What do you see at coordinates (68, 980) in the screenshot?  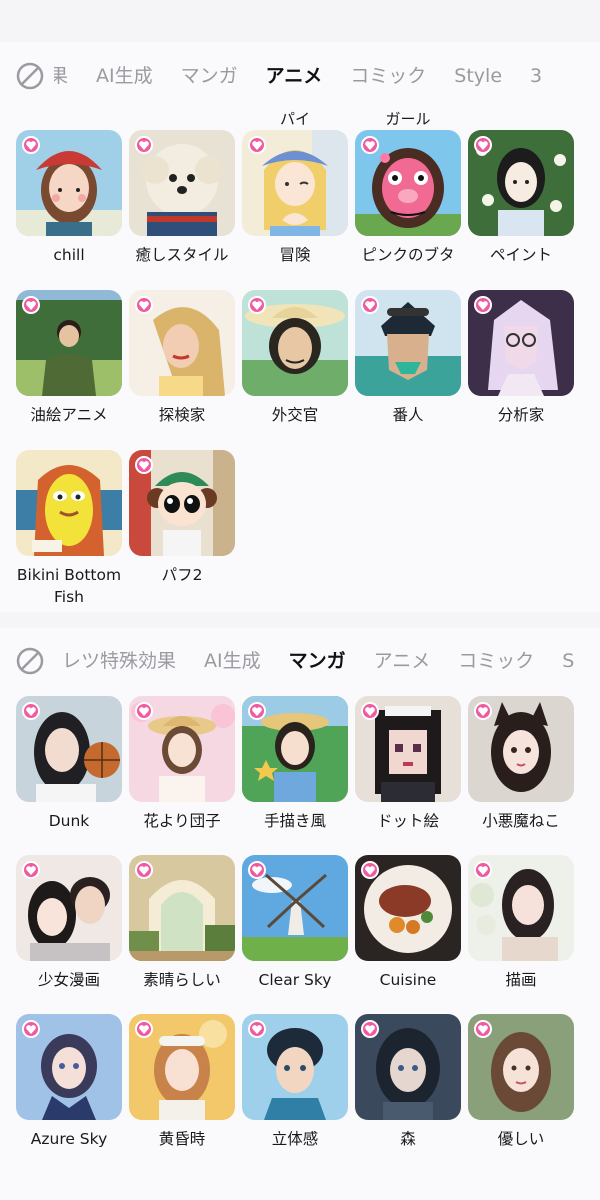 I see `style-label: 少女漫画` at bounding box center [68, 980].